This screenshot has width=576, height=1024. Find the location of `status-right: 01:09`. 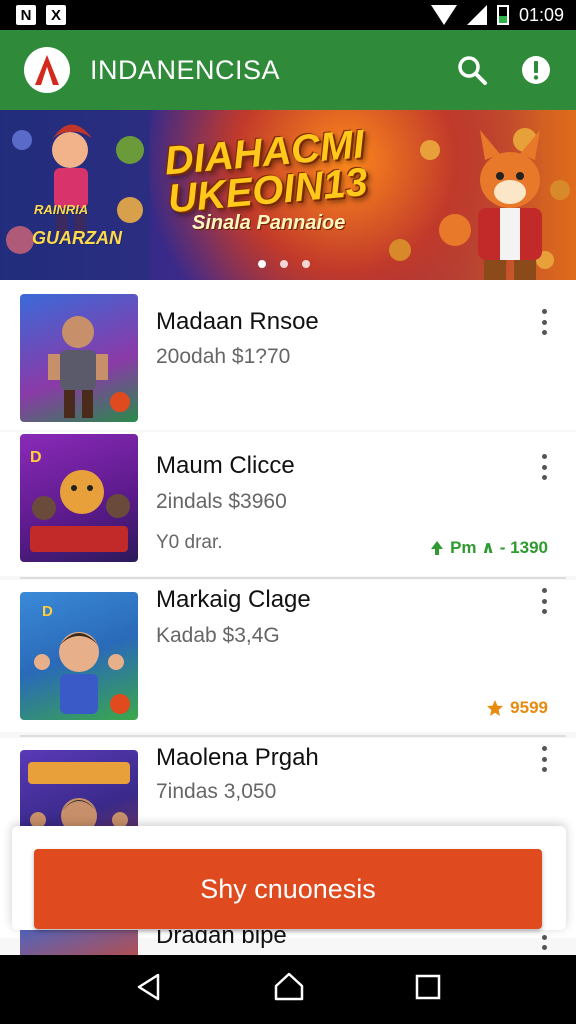

status-right: 01:09 is located at coordinates (497, 15).